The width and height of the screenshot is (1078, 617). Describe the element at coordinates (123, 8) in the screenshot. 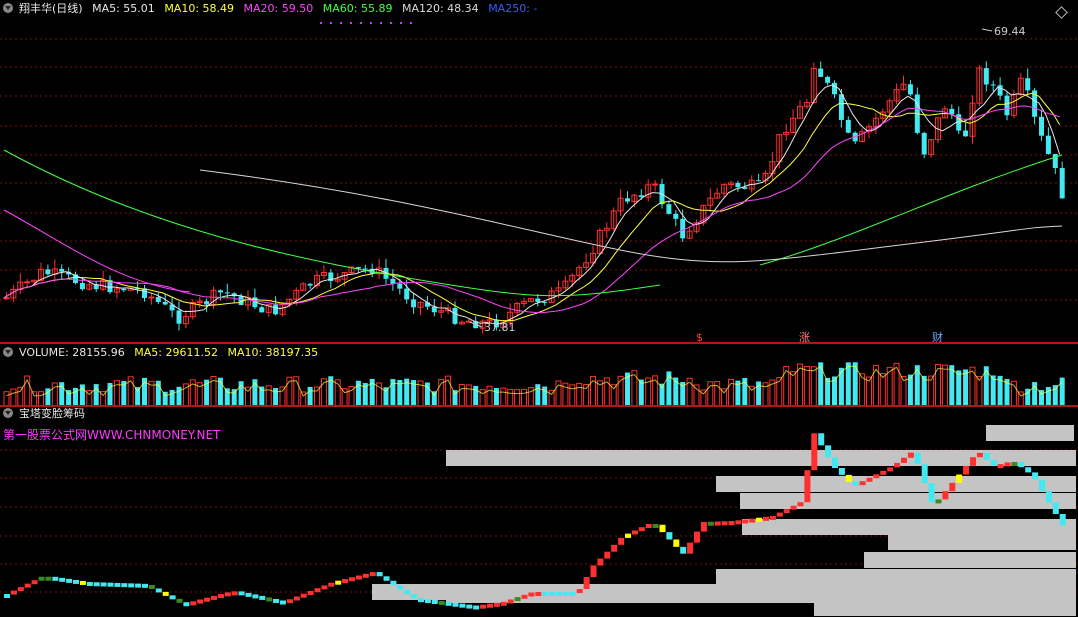

I see `ma5-label: MA5: 55.01` at that location.